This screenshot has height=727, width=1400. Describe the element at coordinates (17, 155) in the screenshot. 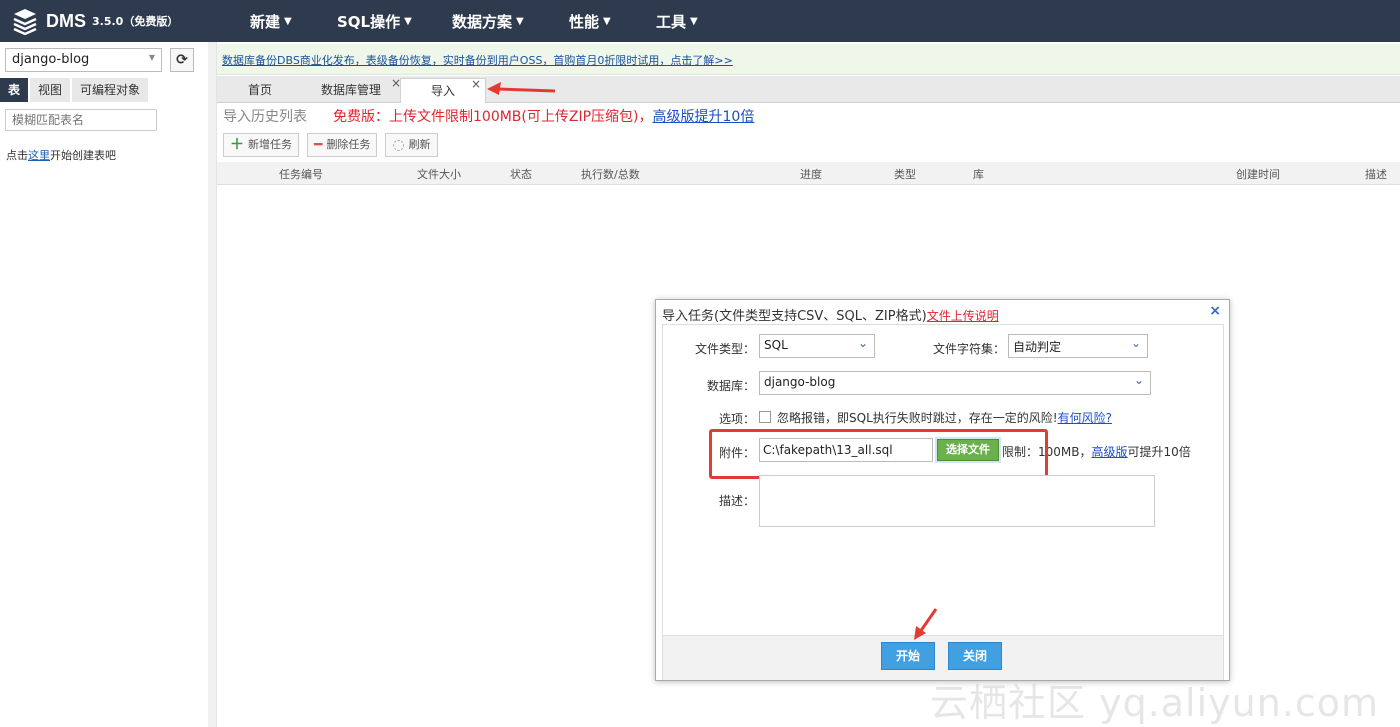

I see `hint-prefix: 点击` at that location.